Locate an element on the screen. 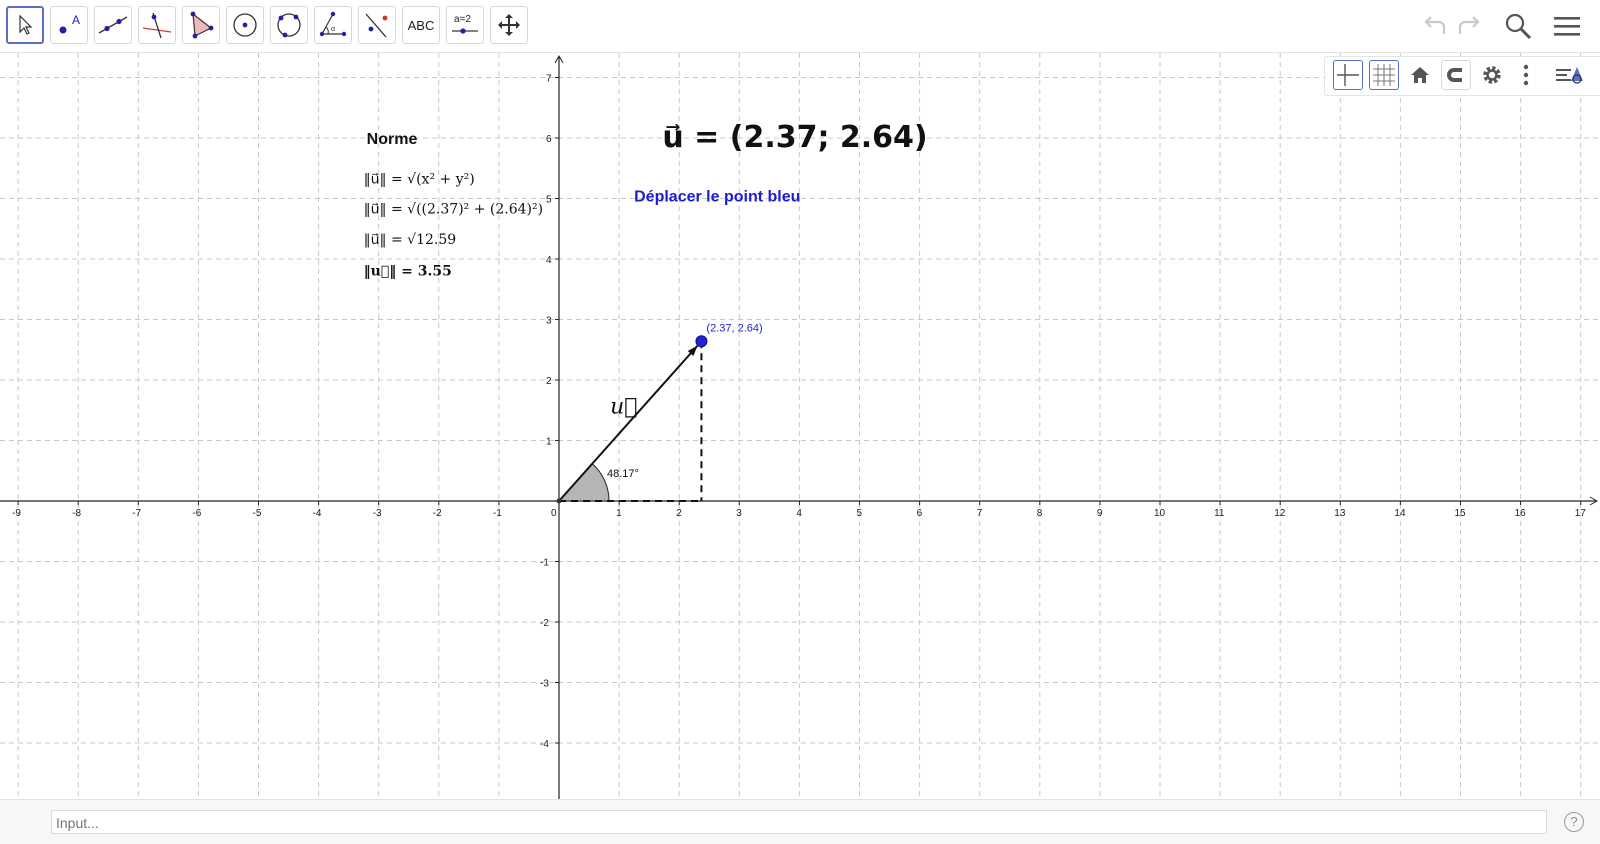 The width and height of the screenshot is (1600, 844). gear-icon is located at coordinates (1492, 75).